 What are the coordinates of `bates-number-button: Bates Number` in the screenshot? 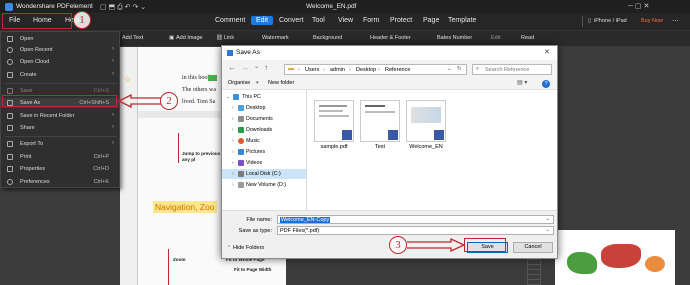 It's located at (454, 38).